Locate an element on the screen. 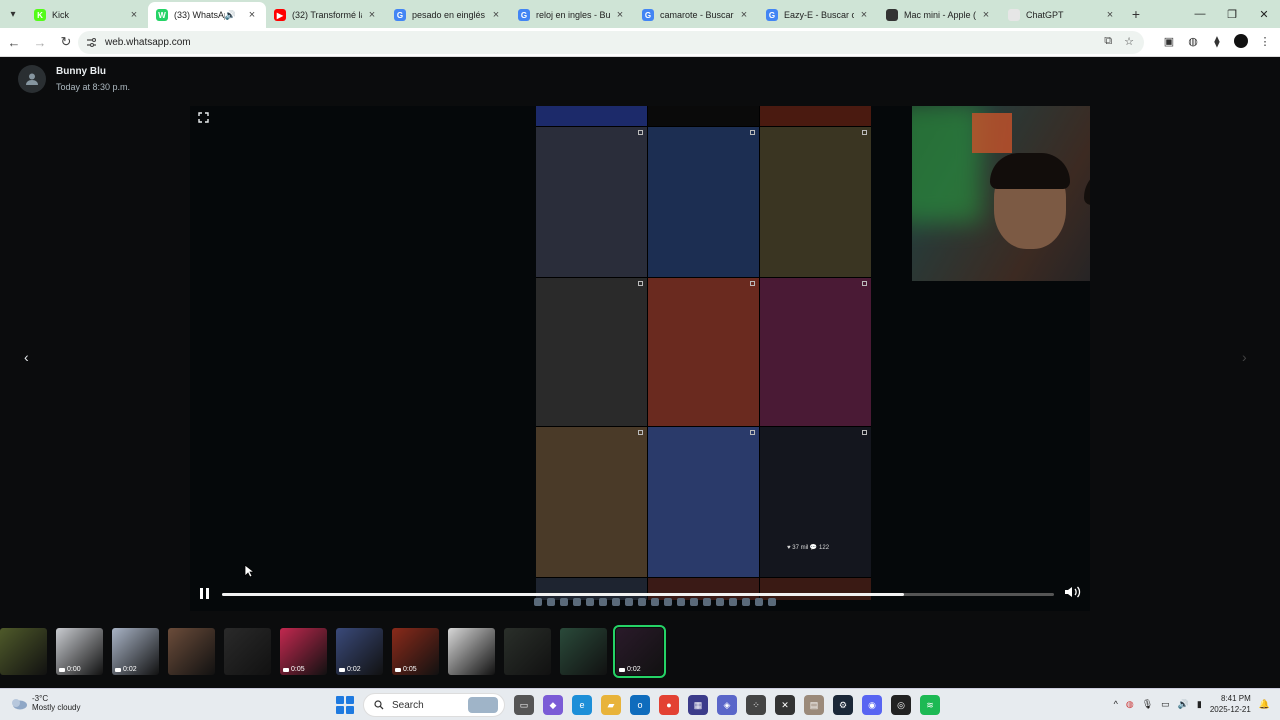  edge-icon: e is located at coordinates (582, 705).